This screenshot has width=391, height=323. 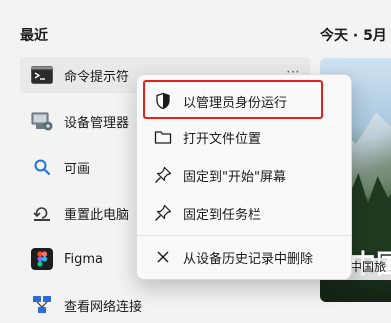 What do you see at coordinates (163, 101) in the screenshot?
I see `shield-admin-icon` at bounding box center [163, 101].